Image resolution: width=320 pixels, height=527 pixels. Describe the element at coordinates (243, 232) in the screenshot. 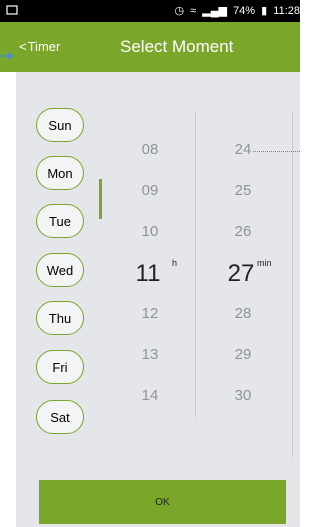

I see `minute-option: 26` at that location.